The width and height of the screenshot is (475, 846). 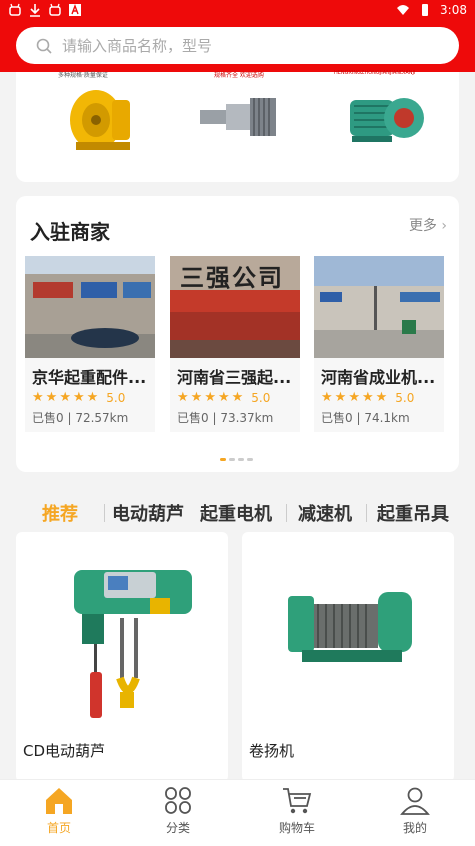 What do you see at coordinates (178, 800) in the screenshot?
I see `category-icon` at bounding box center [178, 800].